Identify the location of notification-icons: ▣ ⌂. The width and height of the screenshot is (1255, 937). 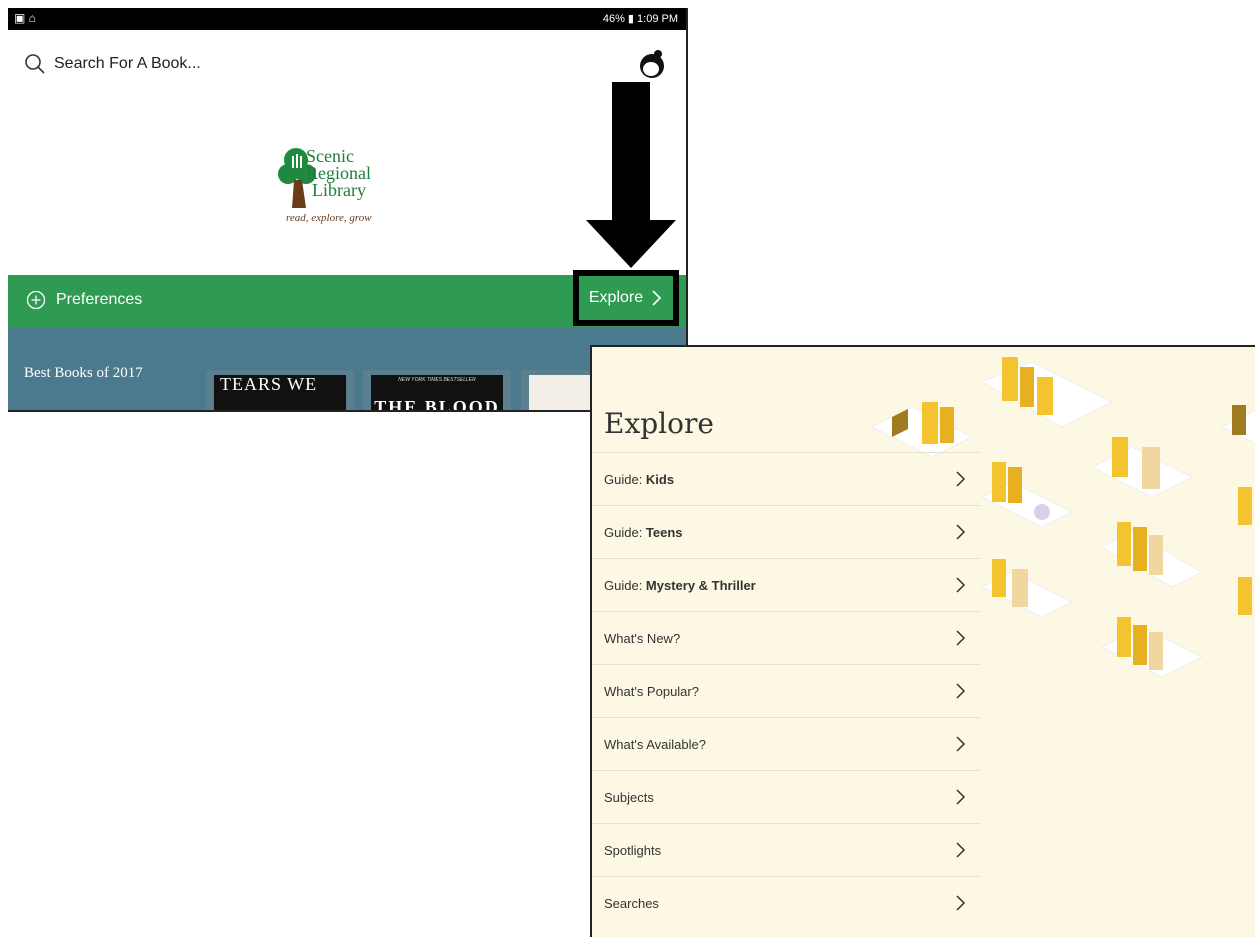
(25, 18).